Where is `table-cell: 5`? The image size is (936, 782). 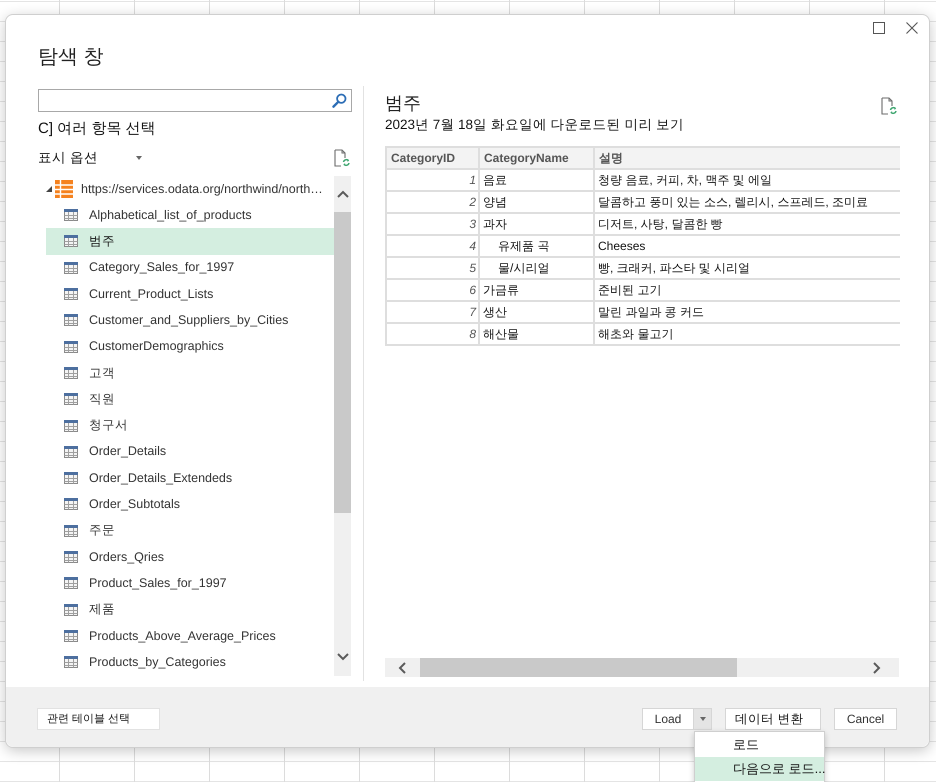 table-cell: 5 is located at coordinates (432, 268).